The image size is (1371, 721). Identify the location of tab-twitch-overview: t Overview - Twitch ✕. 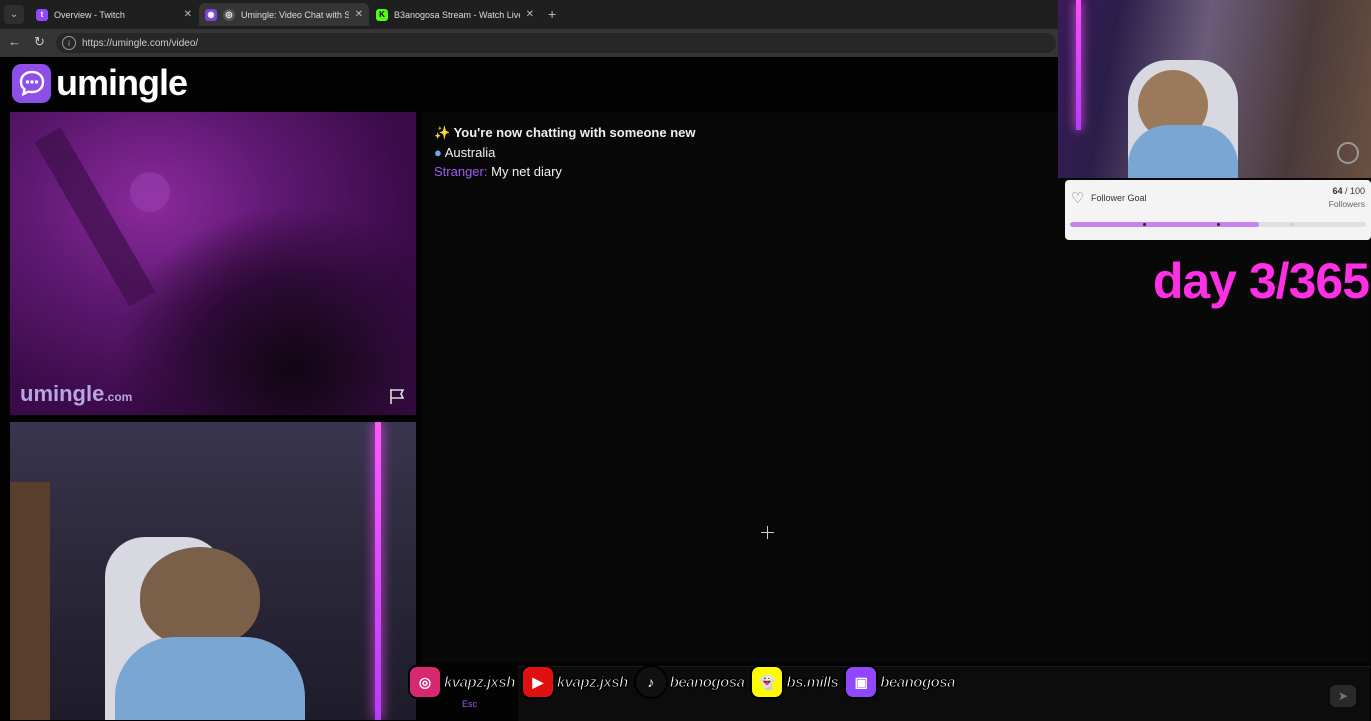
(114, 14).